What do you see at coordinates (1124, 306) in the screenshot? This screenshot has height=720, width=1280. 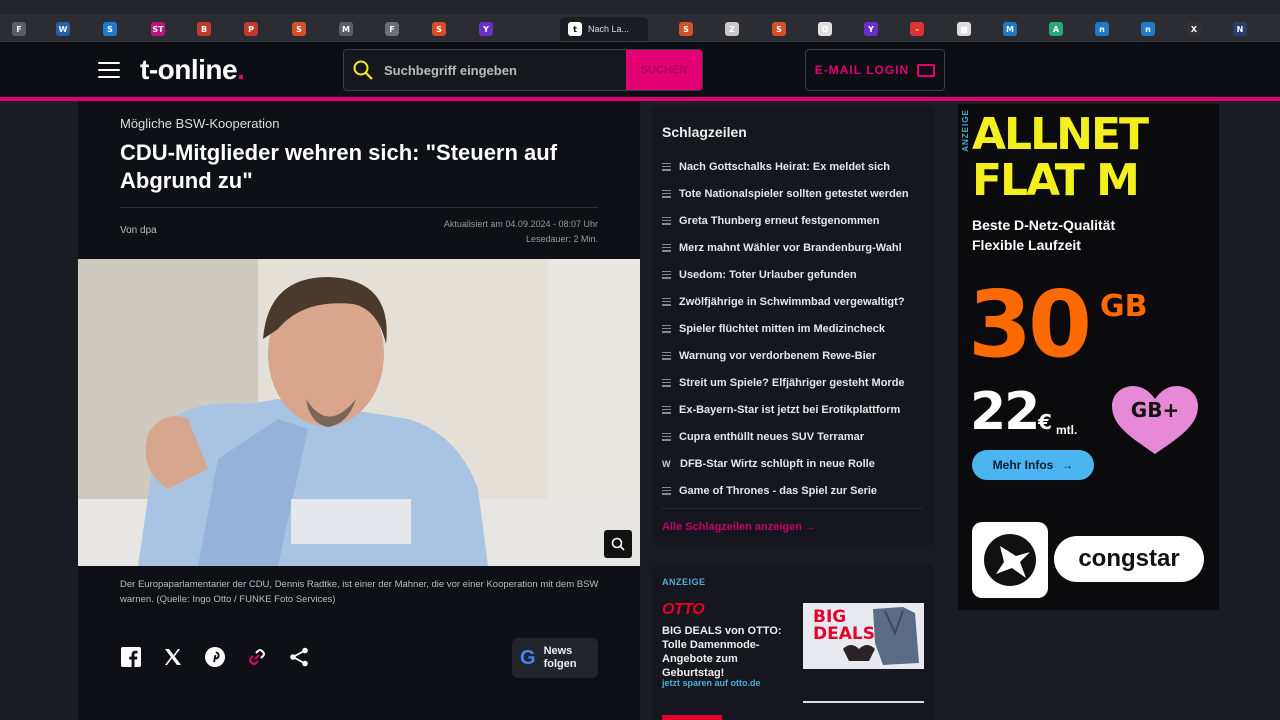 I see `data-unit: GB` at bounding box center [1124, 306].